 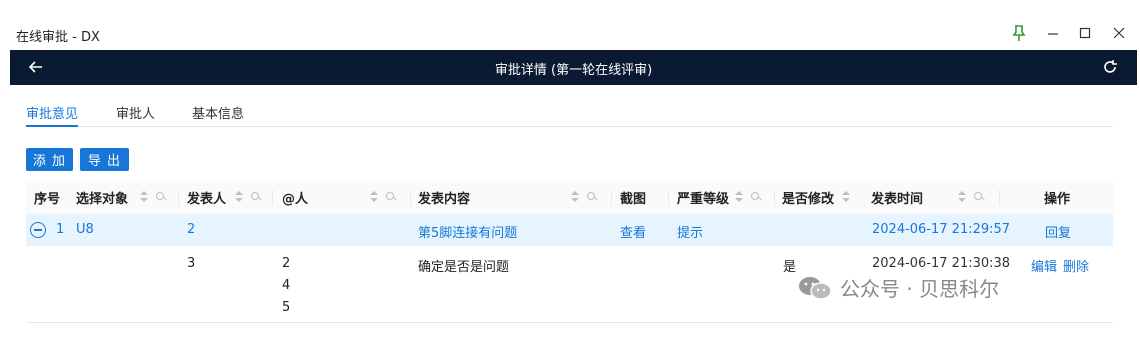 I want to click on column-header-screenshot: 截图, so click(x=633, y=199).